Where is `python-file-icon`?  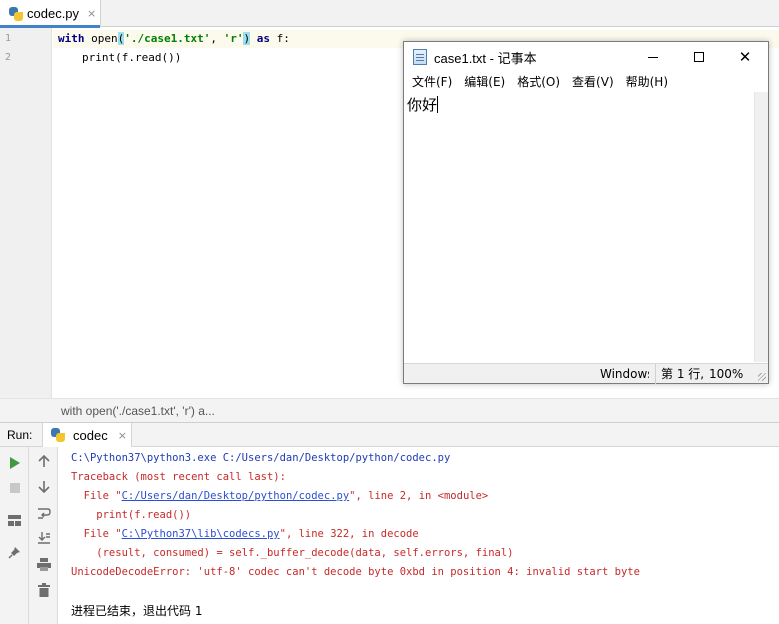
python-file-icon is located at coordinates (16, 13).